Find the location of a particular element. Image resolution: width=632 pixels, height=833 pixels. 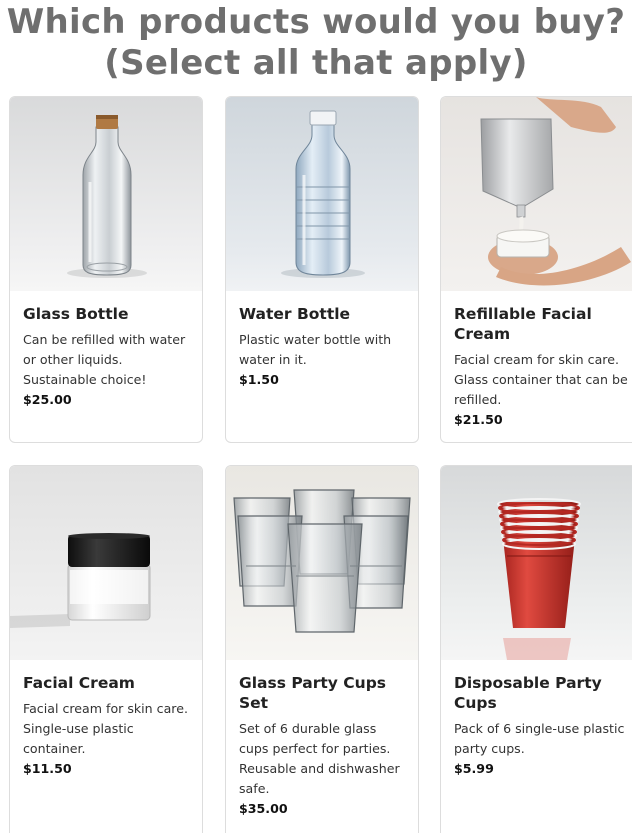

page-title-line-2: (Select all that apply) is located at coordinates (316, 63).